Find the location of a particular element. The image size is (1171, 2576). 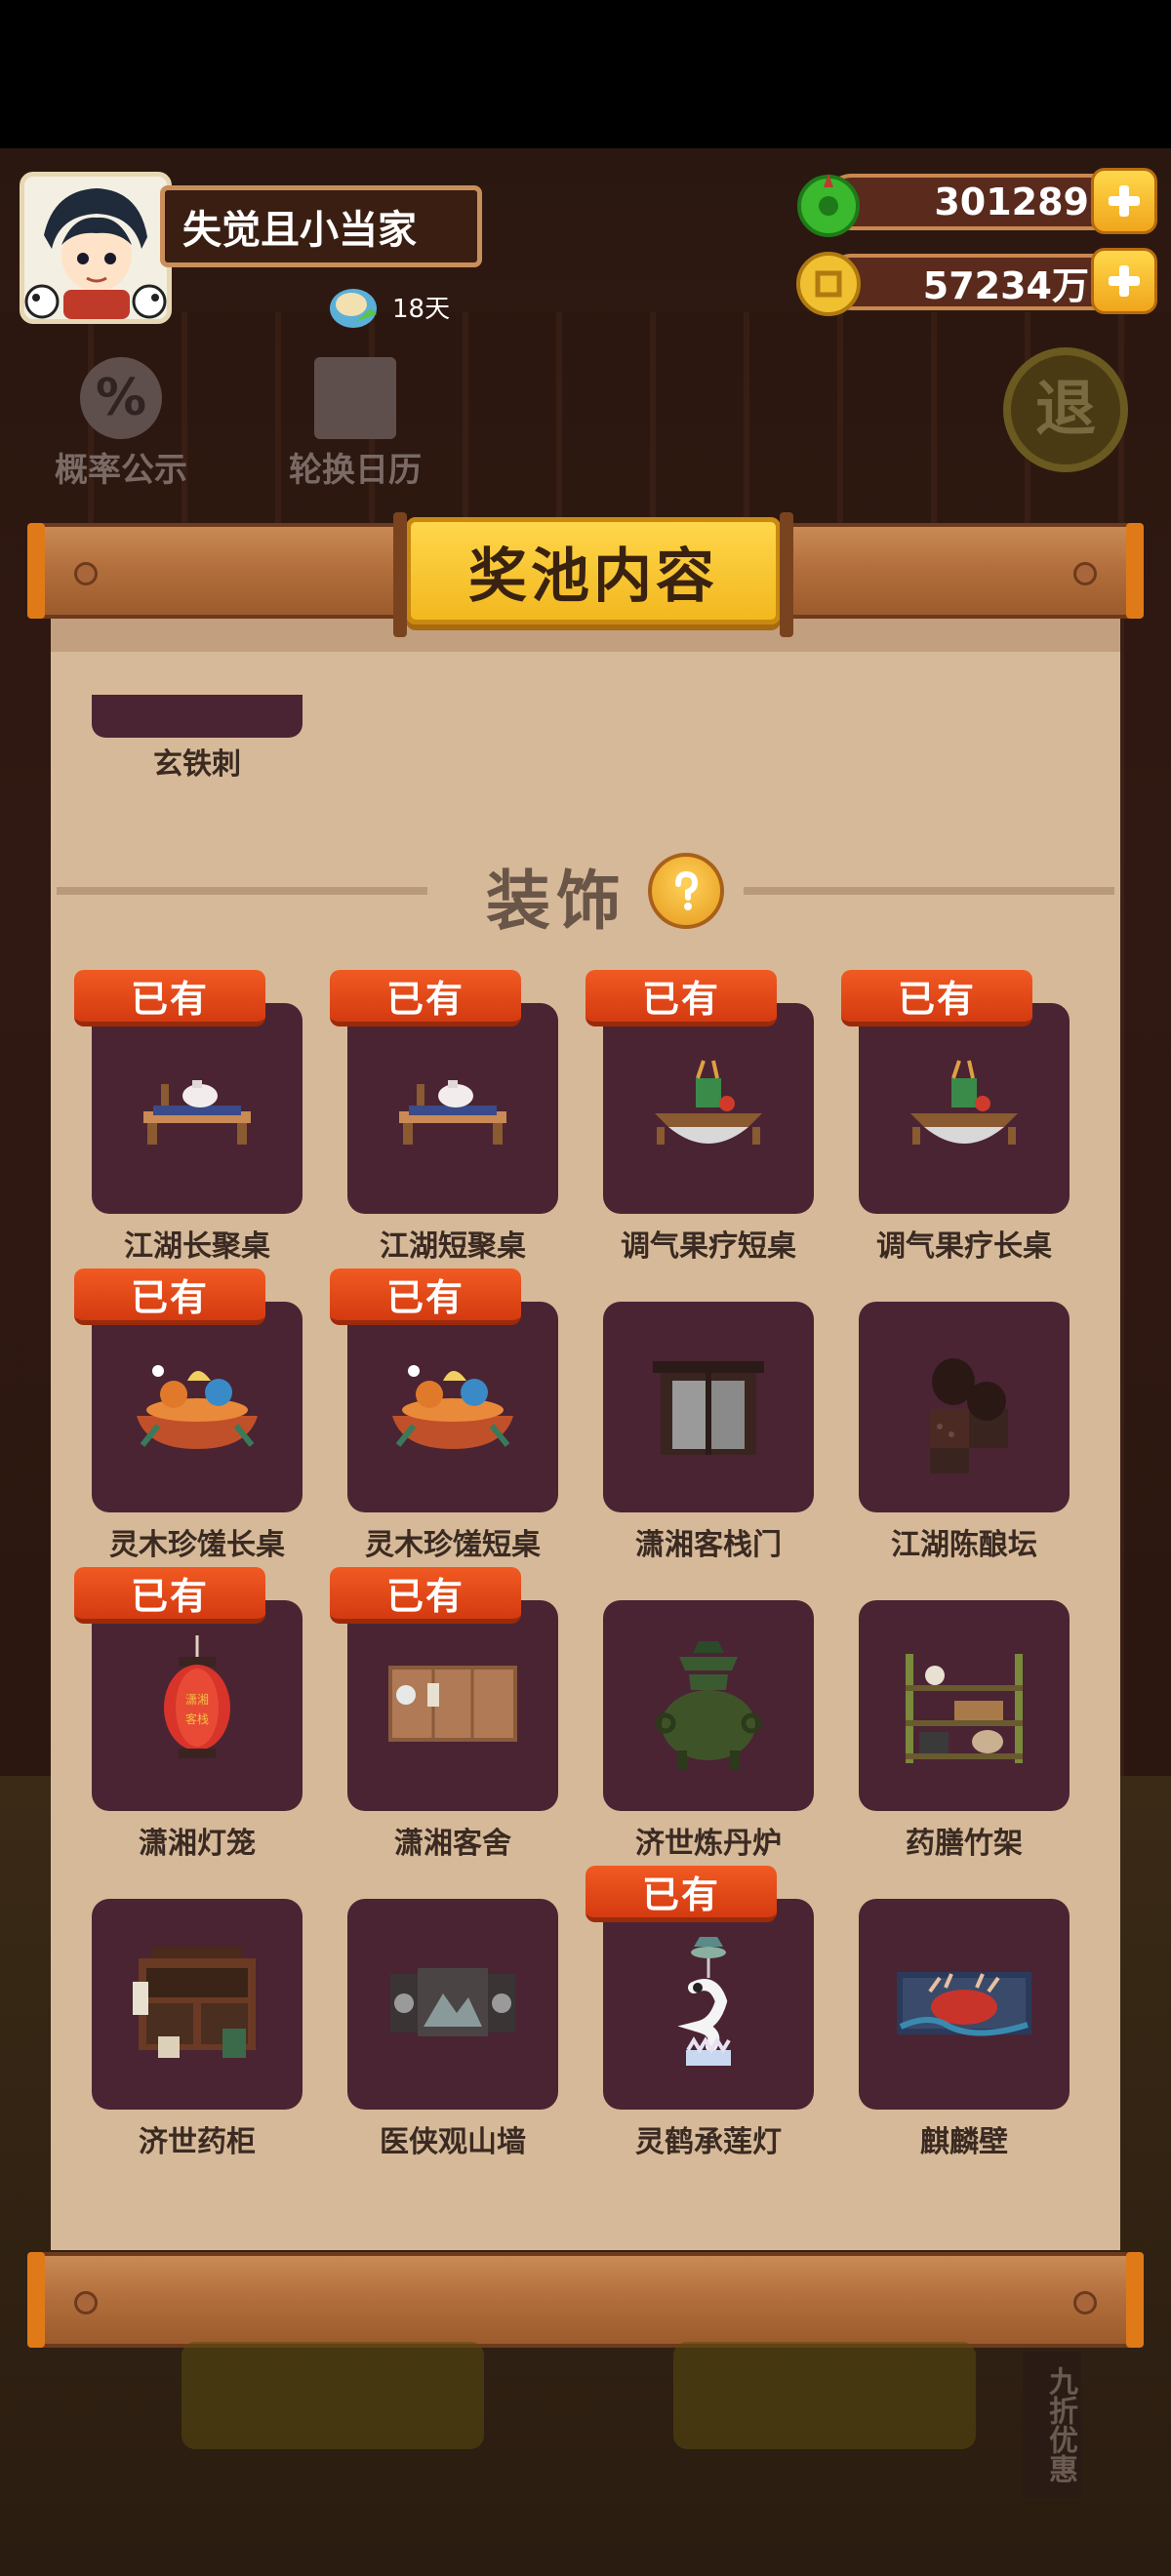

avatar is located at coordinates (96, 248).